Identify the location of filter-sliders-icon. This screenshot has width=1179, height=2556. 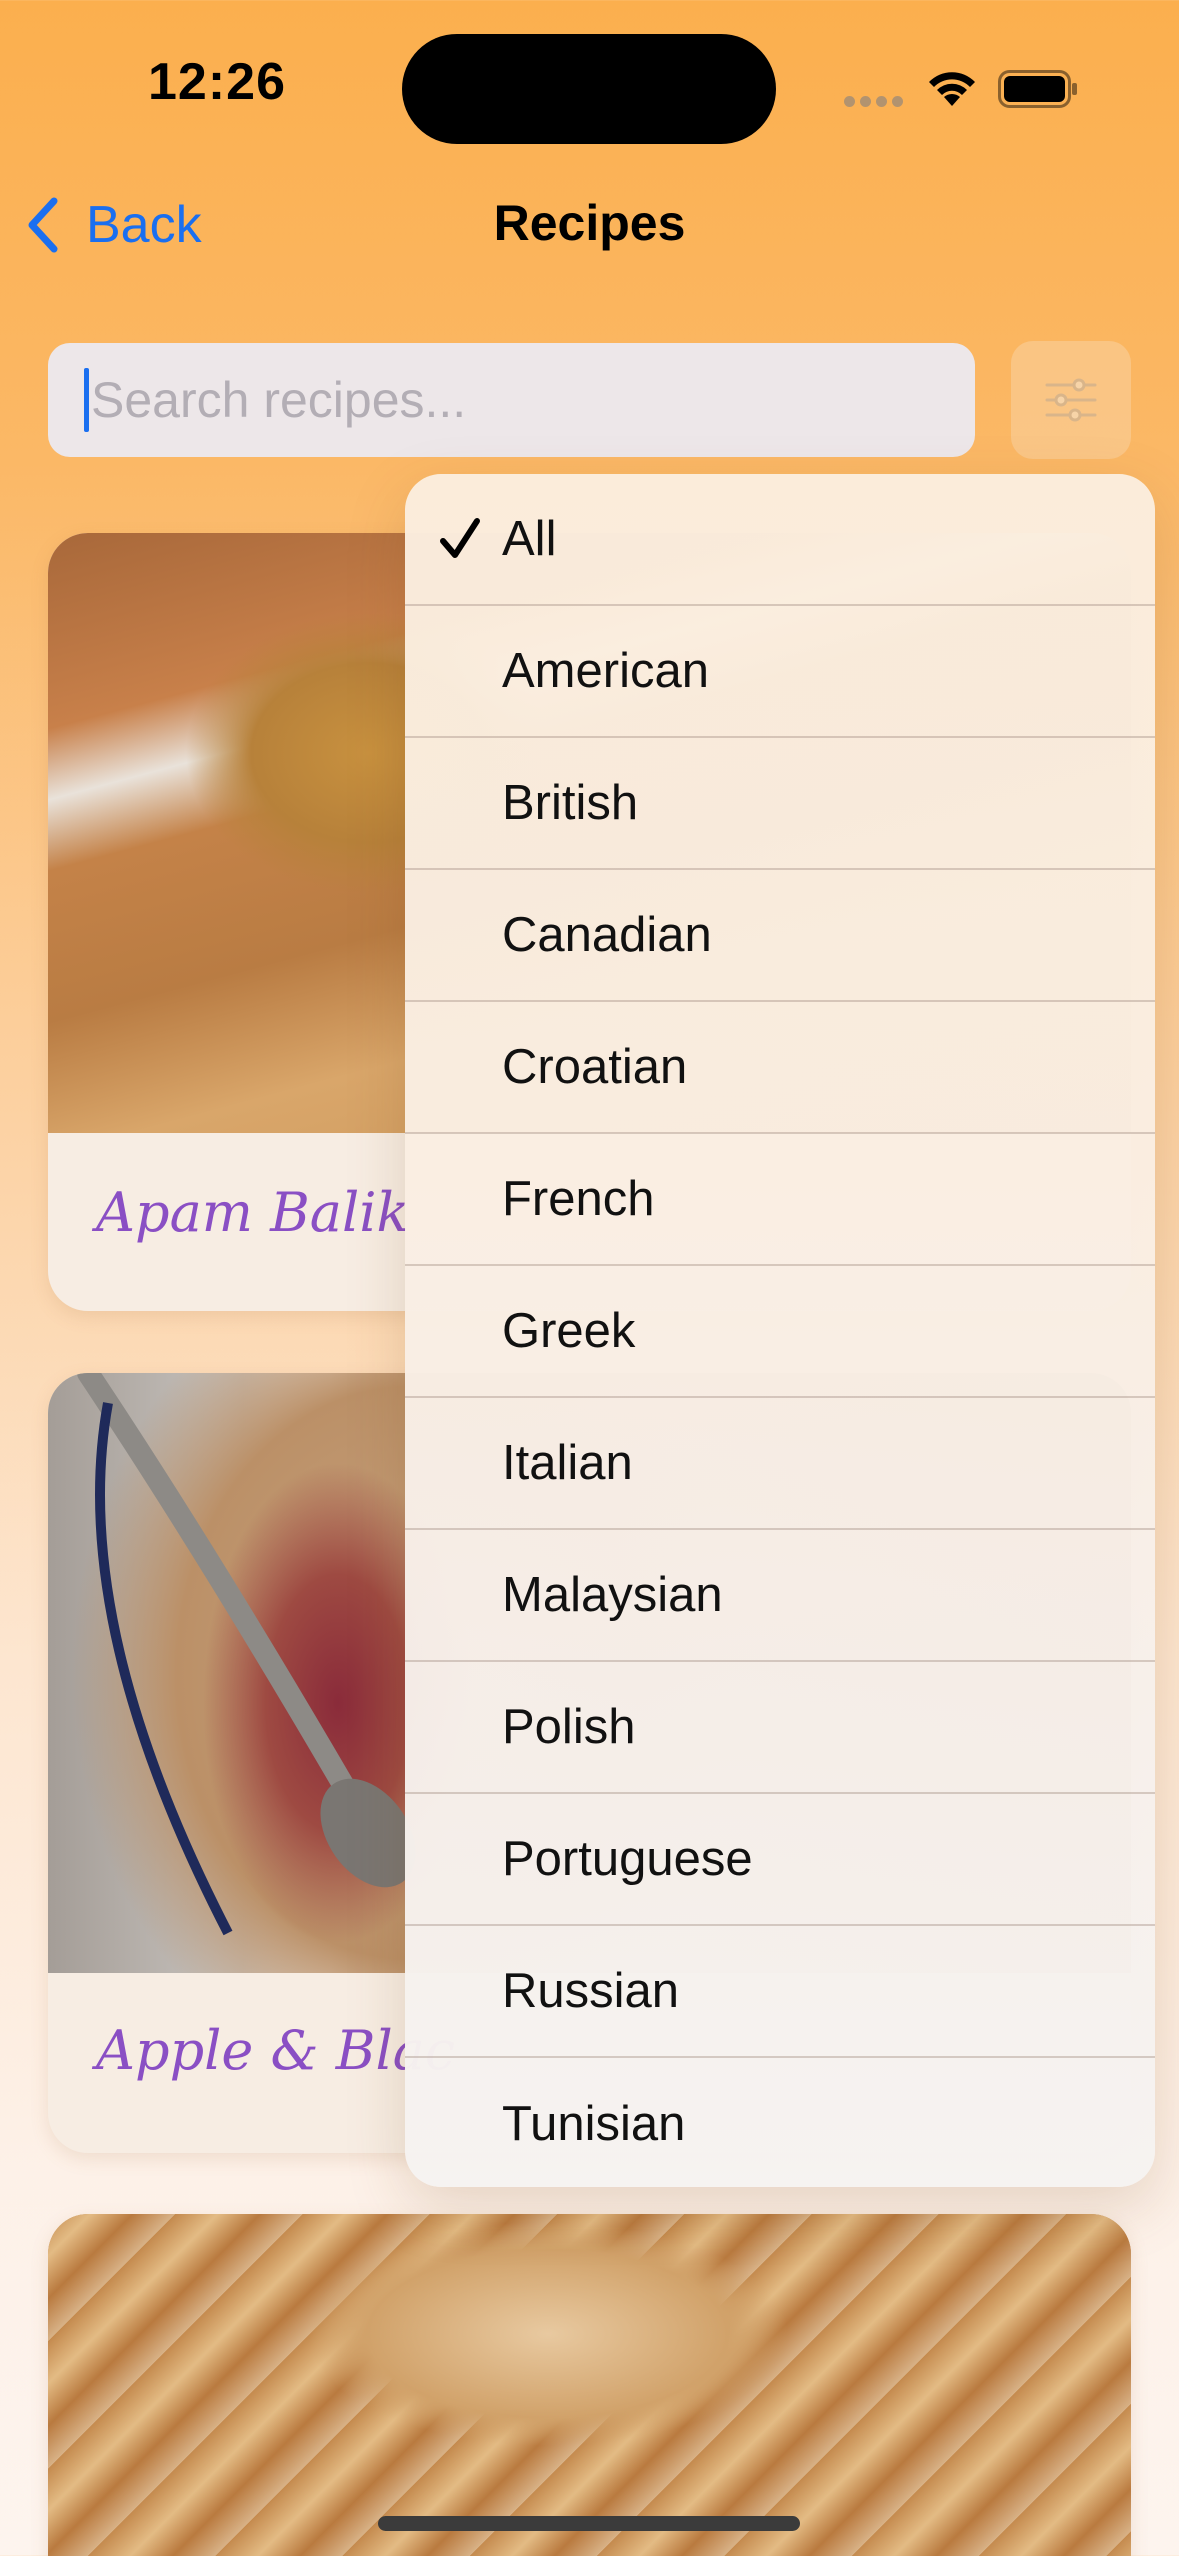
(1071, 400).